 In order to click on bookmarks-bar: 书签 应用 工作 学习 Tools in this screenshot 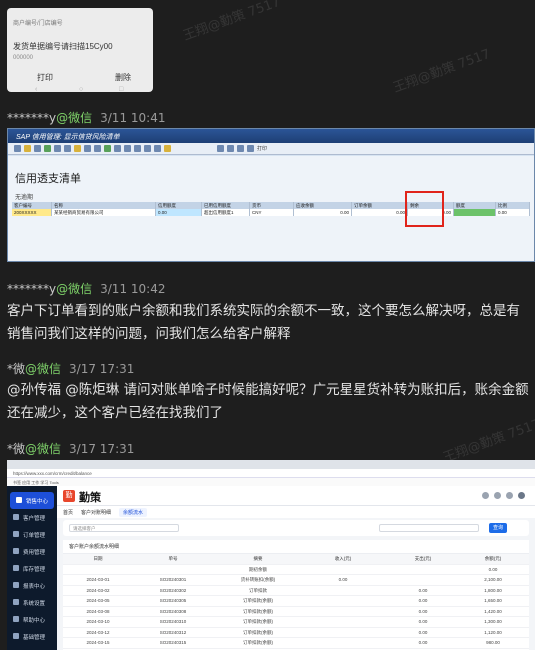, I will do `click(271, 482)`.